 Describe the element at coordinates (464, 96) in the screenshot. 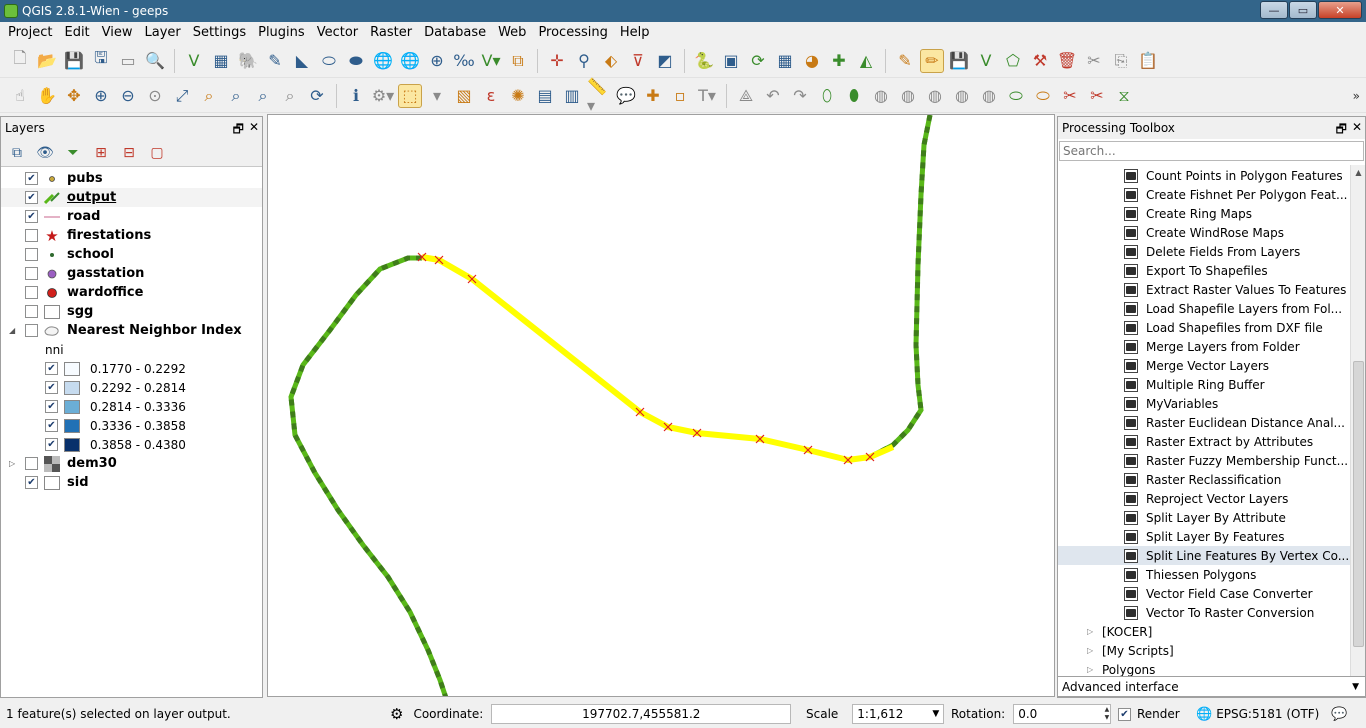

I see `deselect-all-icon: ▧` at that location.